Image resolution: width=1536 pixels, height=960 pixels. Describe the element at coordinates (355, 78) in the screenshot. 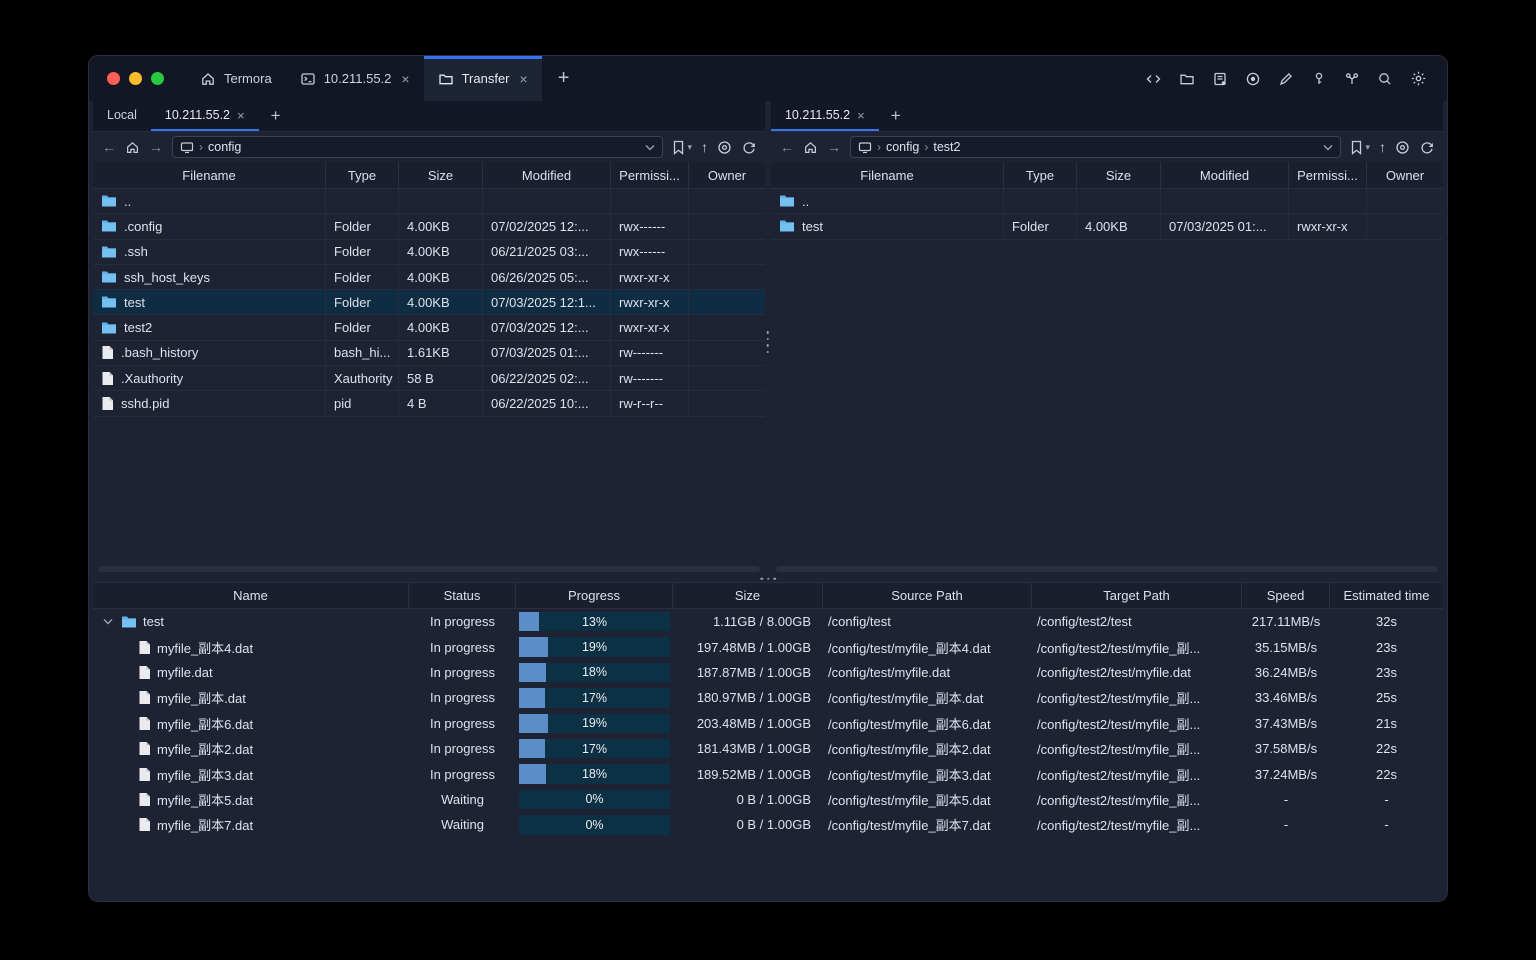

I see `tab-host: 10.211.55.2 ×` at that location.